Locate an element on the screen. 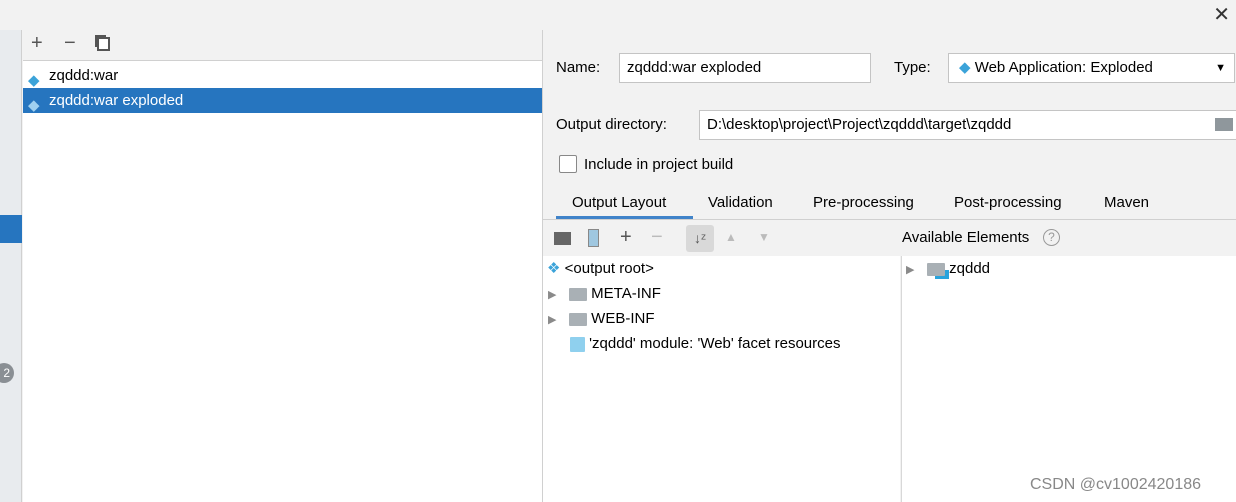 The width and height of the screenshot is (1236, 502). add-copy-icon: + is located at coordinates (626, 237).